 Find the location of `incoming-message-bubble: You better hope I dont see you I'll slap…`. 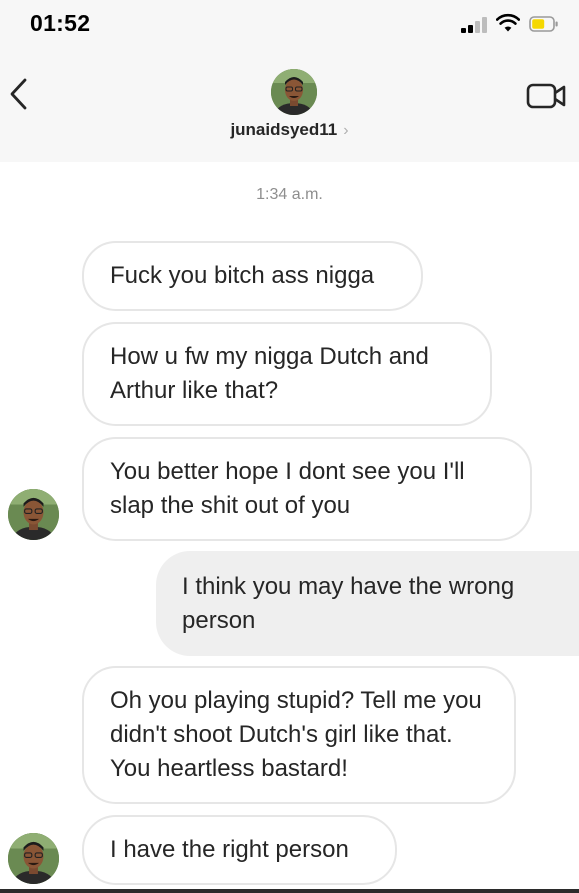

incoming-message-bubble: You better hope I dont see you I'll slap… is located at coordinates (307, 489).